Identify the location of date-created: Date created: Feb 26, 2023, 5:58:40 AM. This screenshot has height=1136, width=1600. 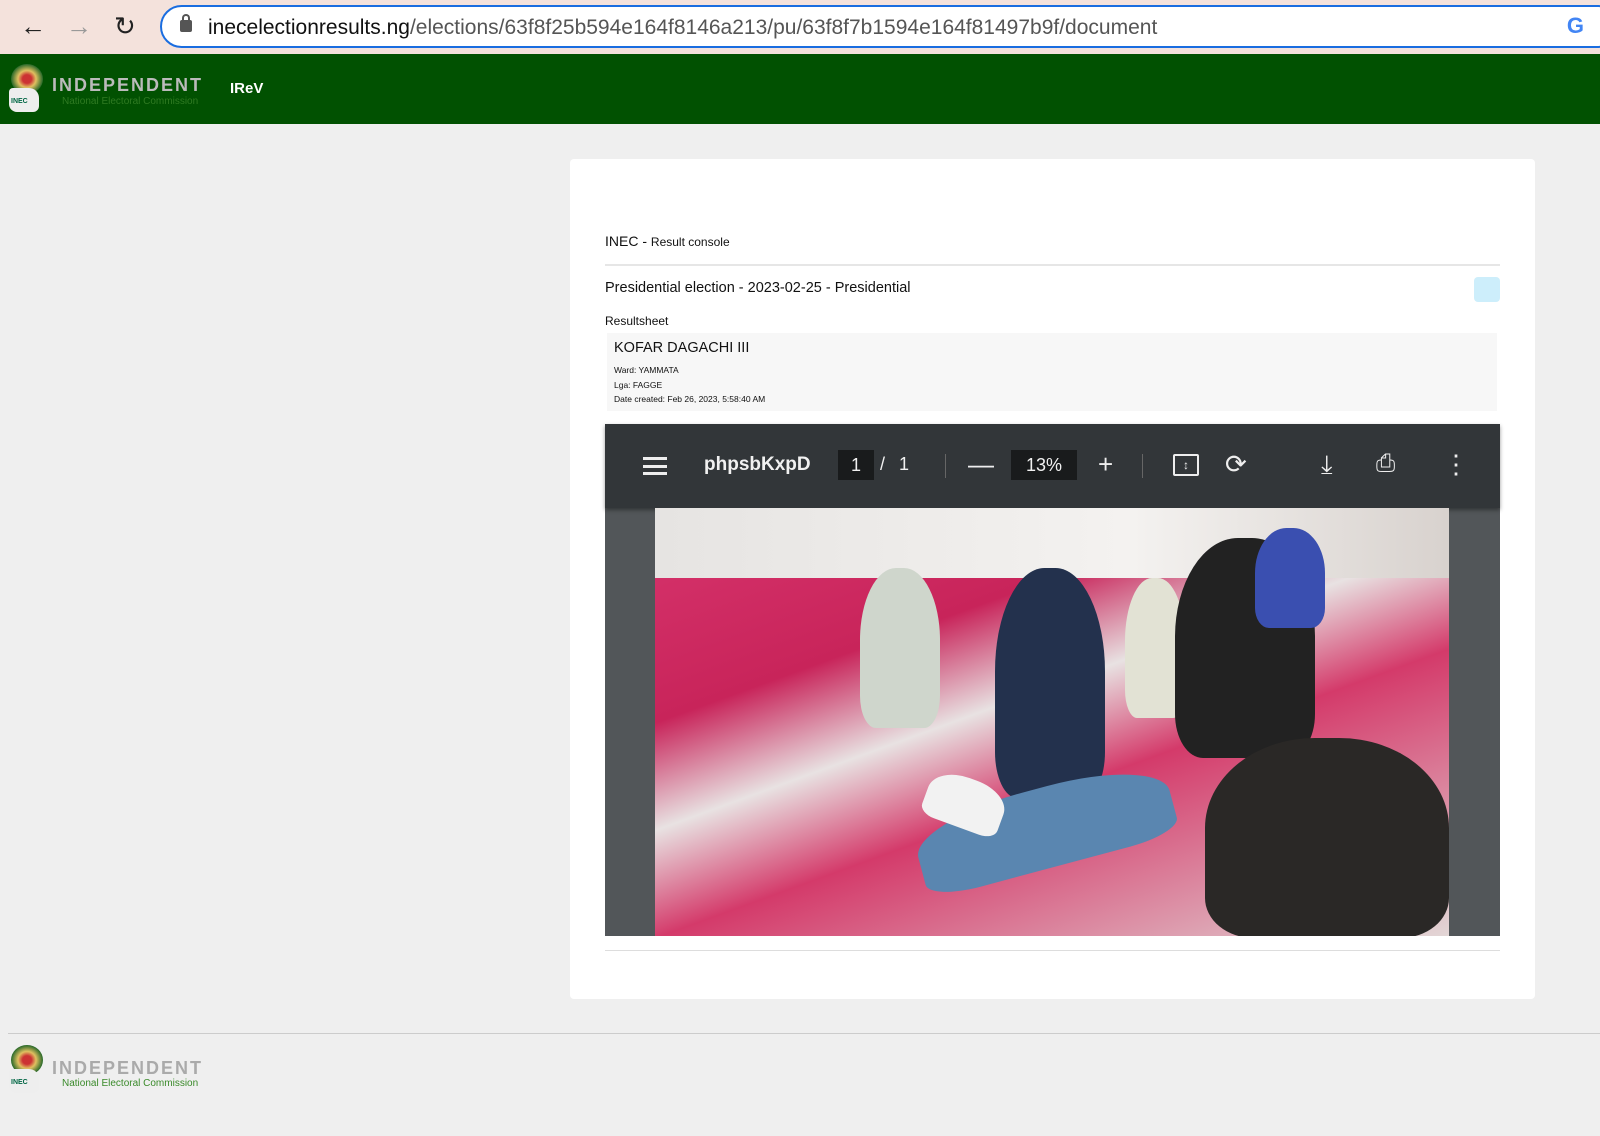
(690, 399).